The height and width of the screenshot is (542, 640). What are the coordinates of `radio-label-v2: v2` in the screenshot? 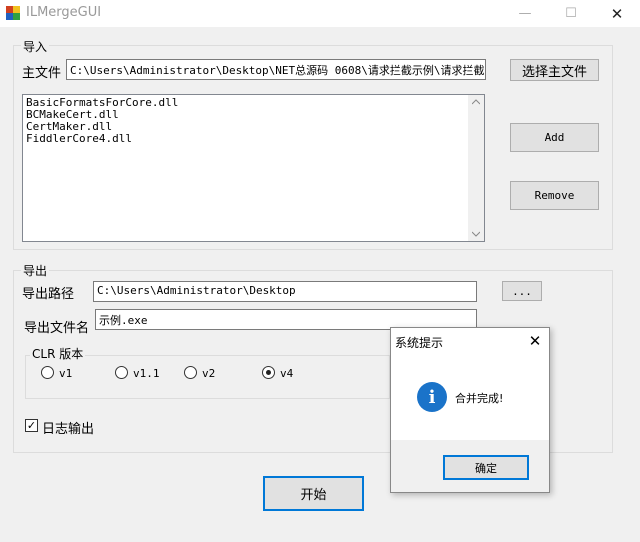 It's located at (209, 373).